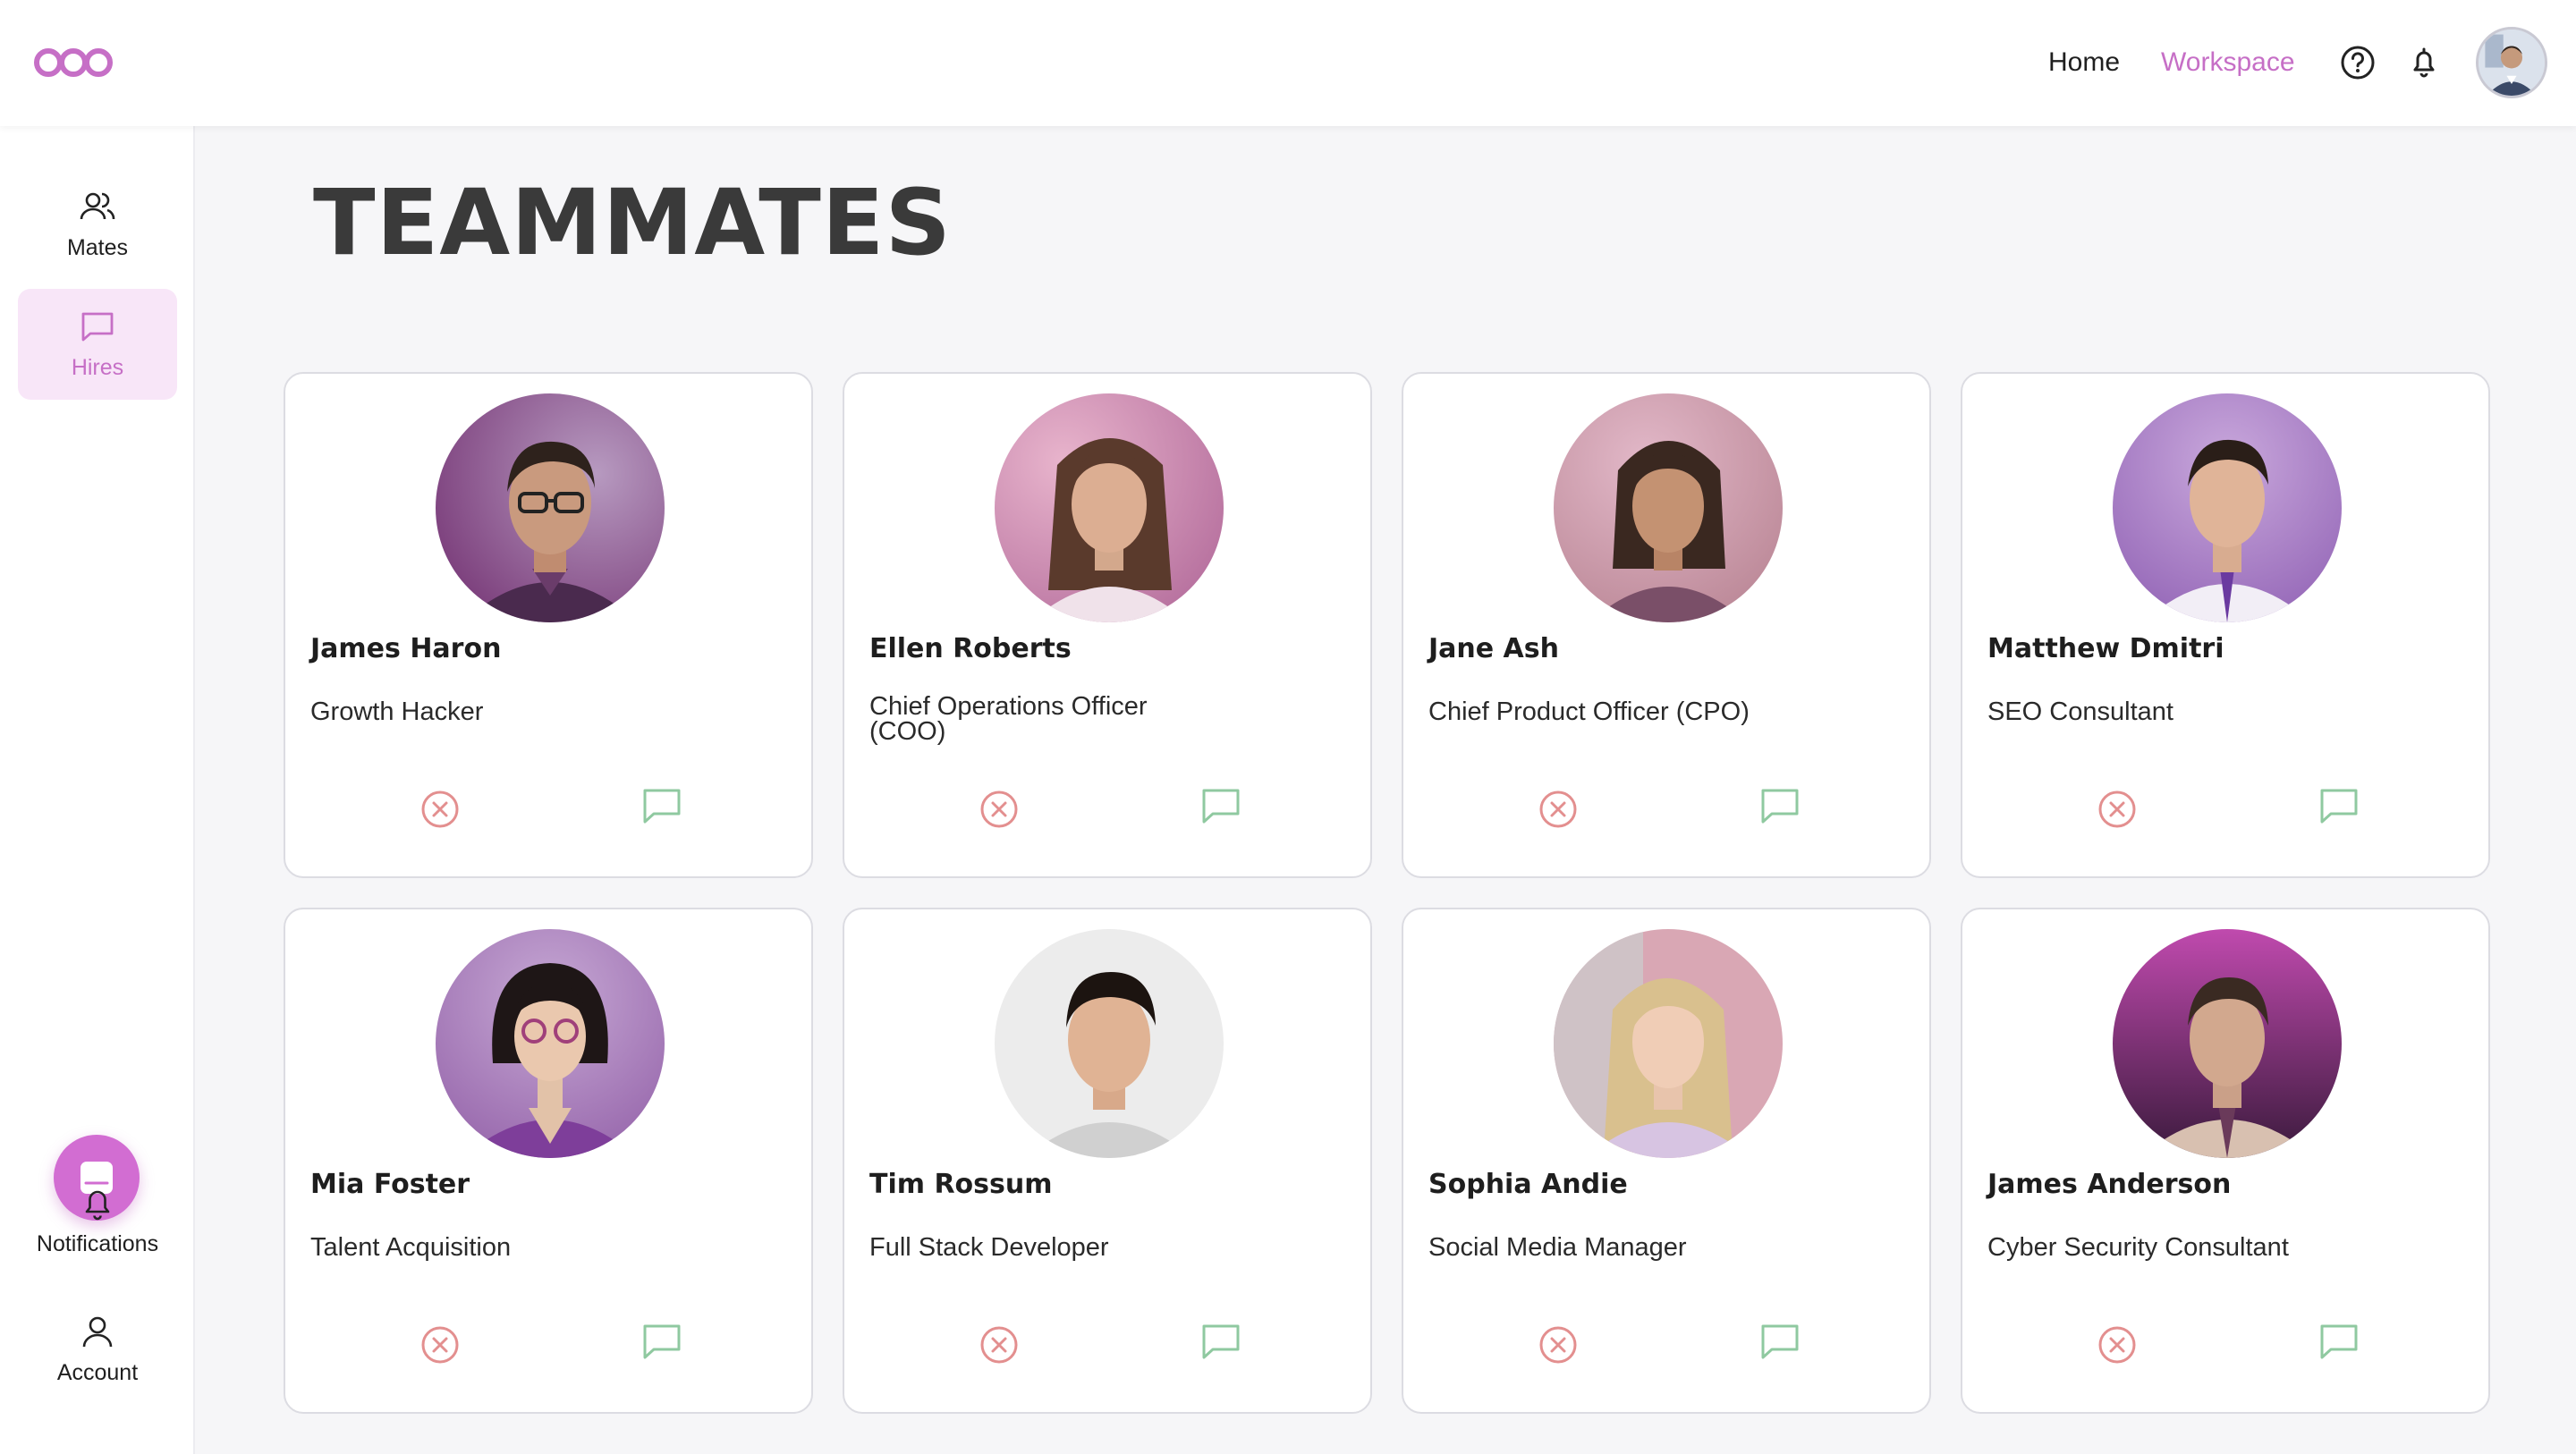 The height and width of the screenshot is (1454, 2576). I want to click on teammate-card: James Anderson Cyber Security Consultant, so click(2225, 1161).